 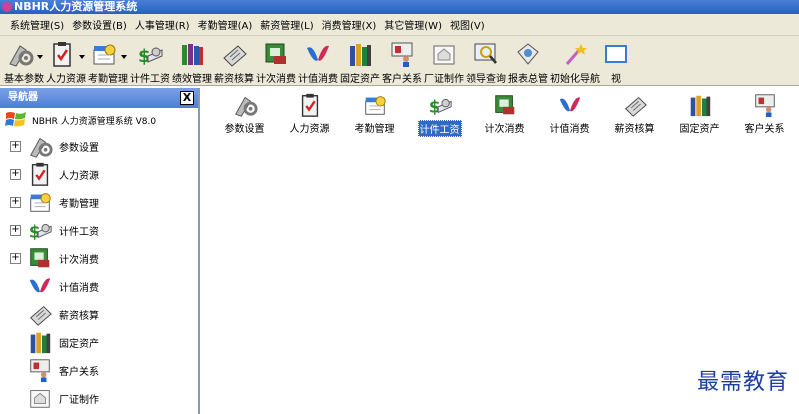 What do you see at coordinates (569, 114) in the screenshot?
I see `shortcut-5: 计值消费` at bounding box center [569, 114].